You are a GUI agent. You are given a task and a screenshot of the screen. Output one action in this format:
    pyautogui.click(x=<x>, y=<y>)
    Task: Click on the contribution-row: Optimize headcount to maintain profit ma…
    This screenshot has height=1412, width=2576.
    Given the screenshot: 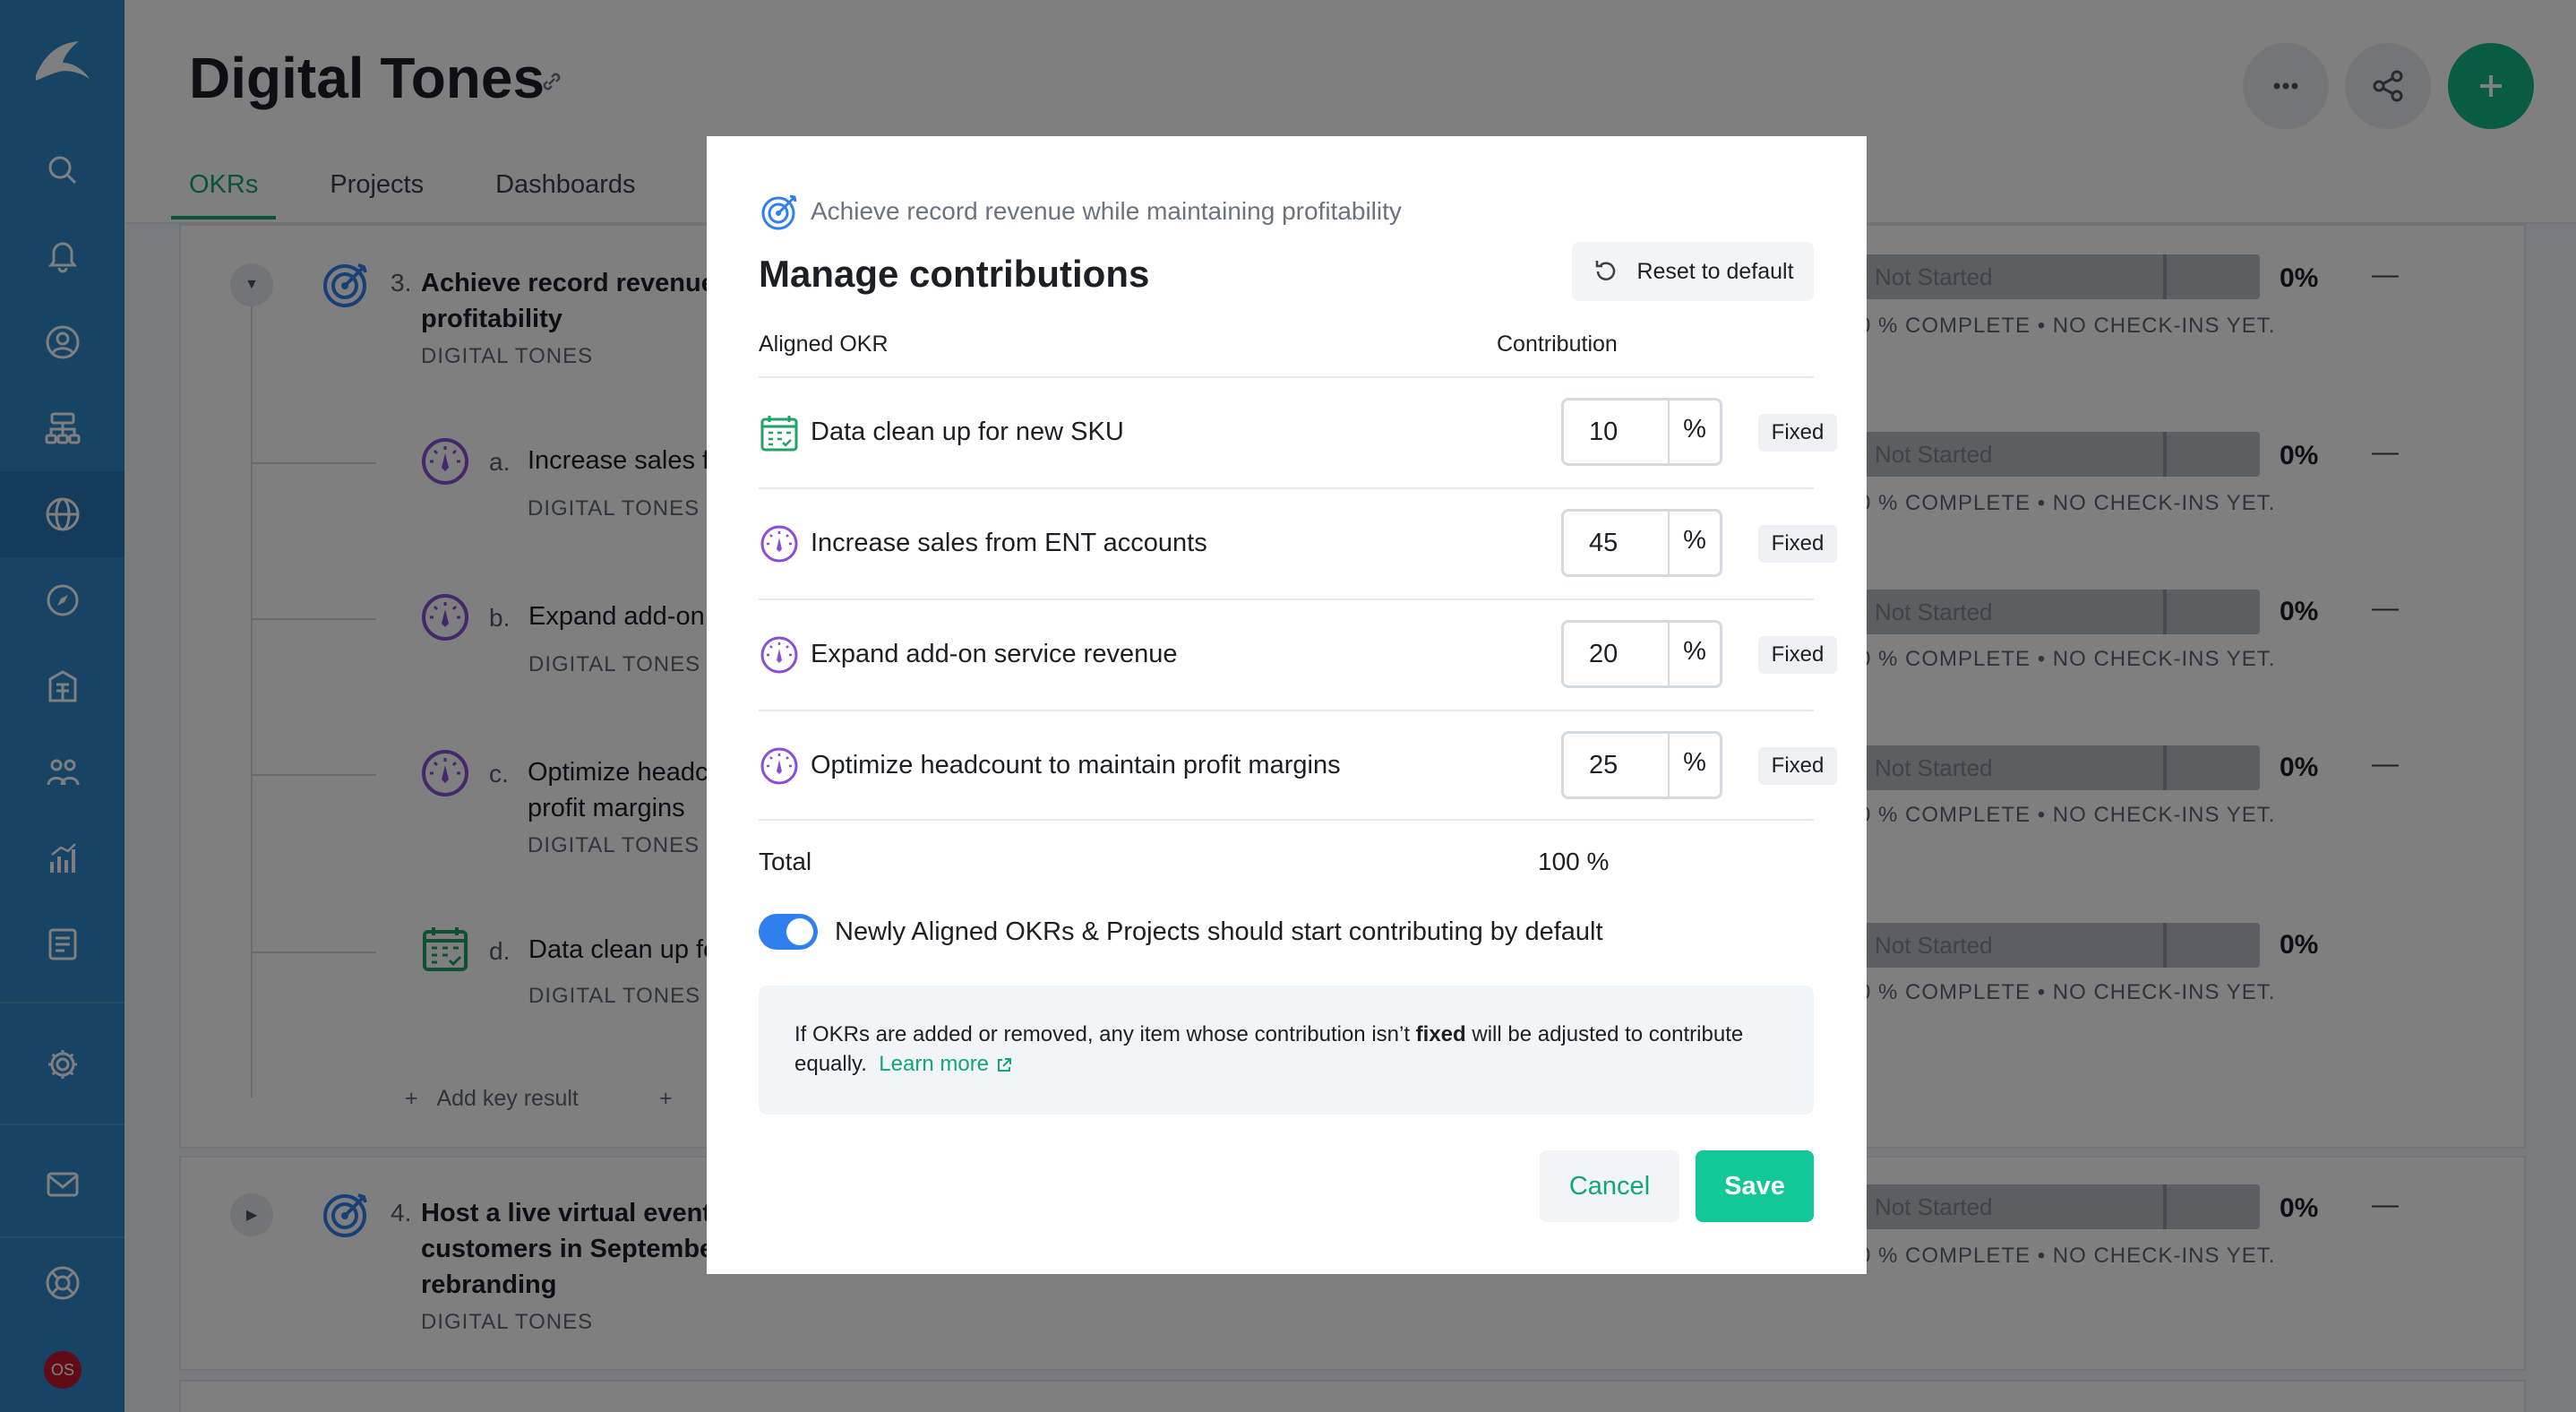 What is the action you would take?
    pyautogui.click(x=1298, y=765)
    